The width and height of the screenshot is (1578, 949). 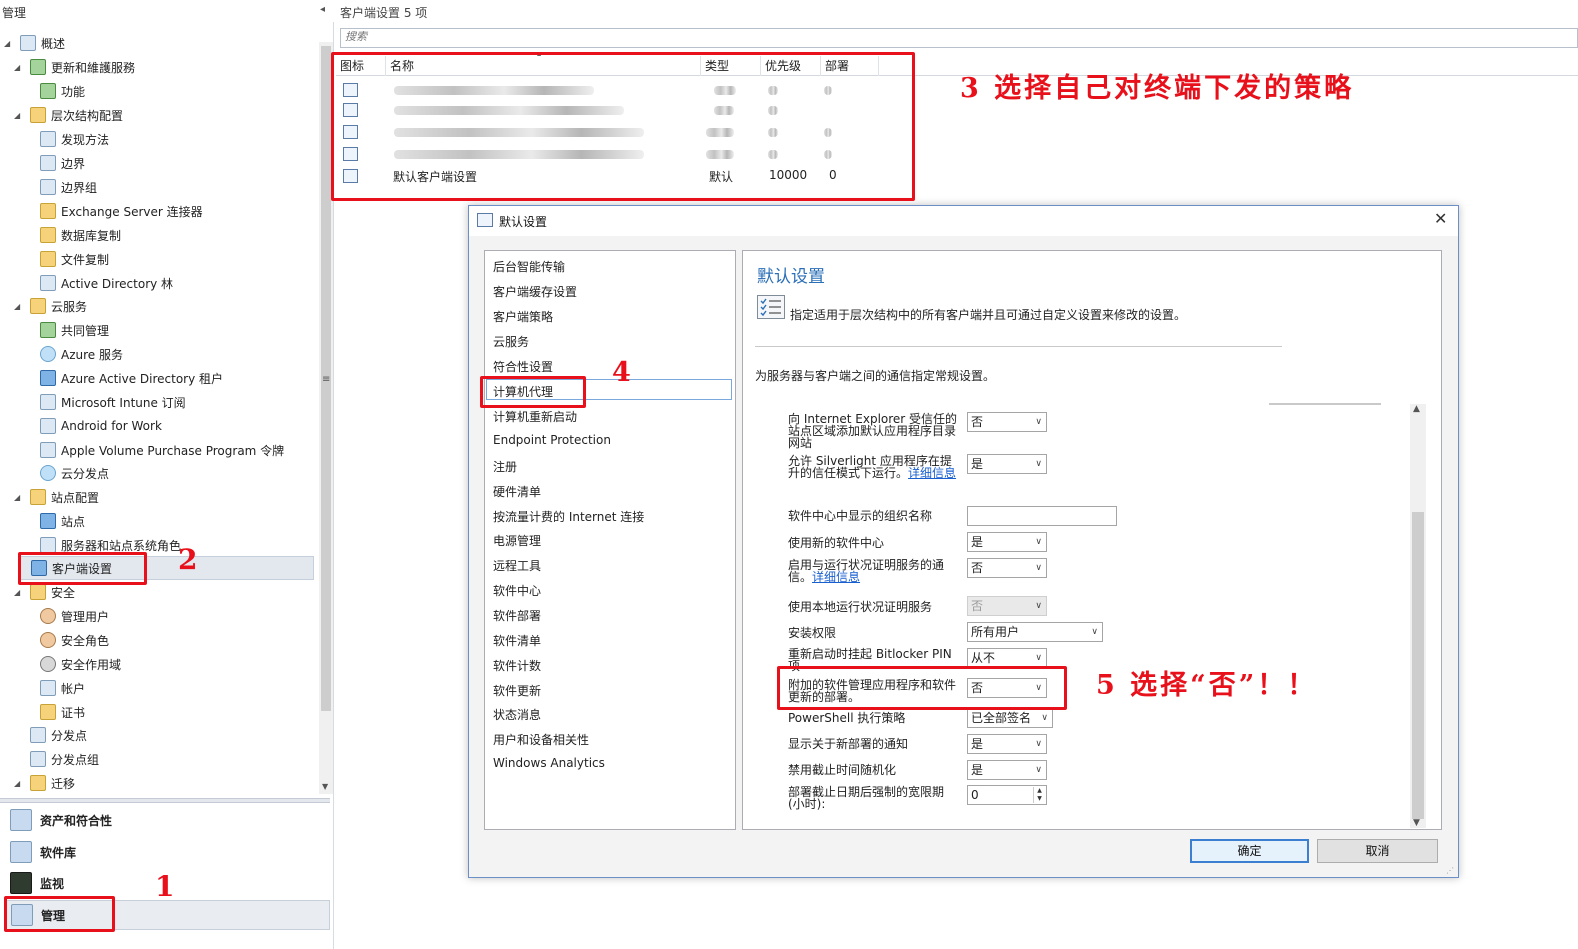 I want to click on tree-item-cloud-services: ◢ 云服务, so click(x=50, y=306).